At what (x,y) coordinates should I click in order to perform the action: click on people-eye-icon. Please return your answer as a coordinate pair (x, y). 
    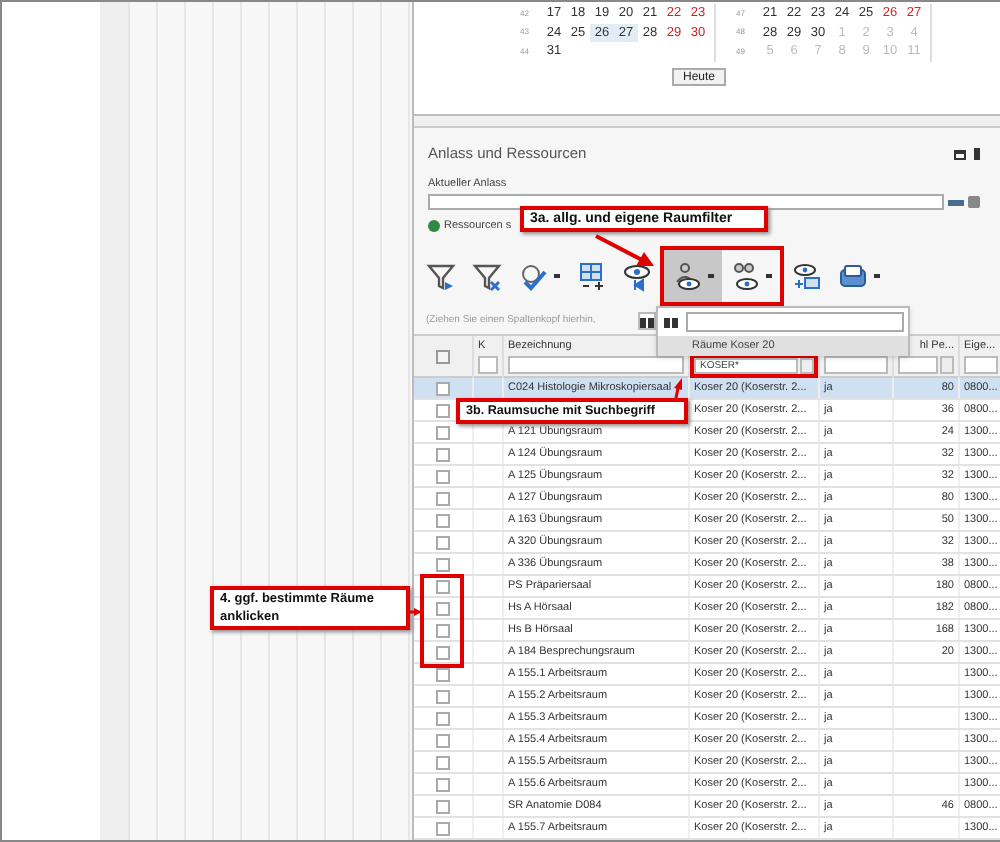
    Looking at the image, I should click on (745, 276).